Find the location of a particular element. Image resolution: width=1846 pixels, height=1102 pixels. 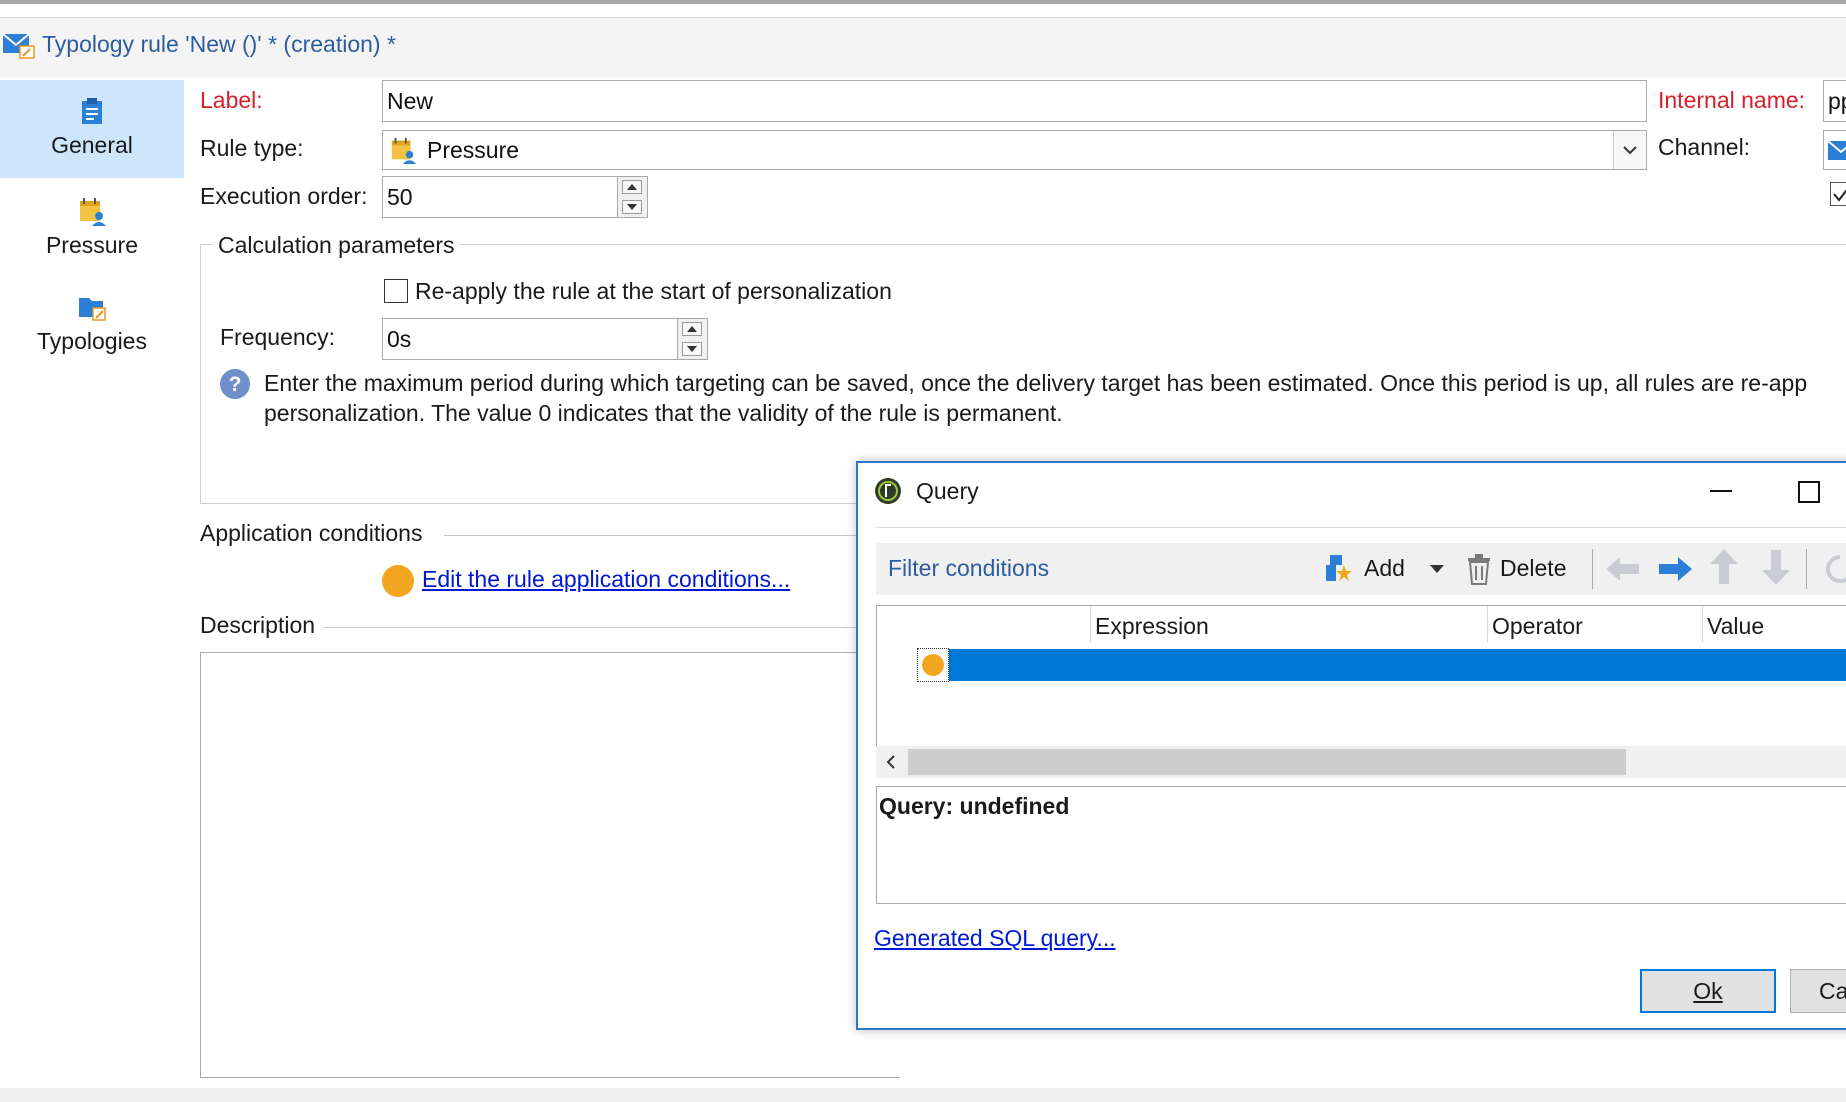

delete-label: Delete is located at coordinates (1533, 568).